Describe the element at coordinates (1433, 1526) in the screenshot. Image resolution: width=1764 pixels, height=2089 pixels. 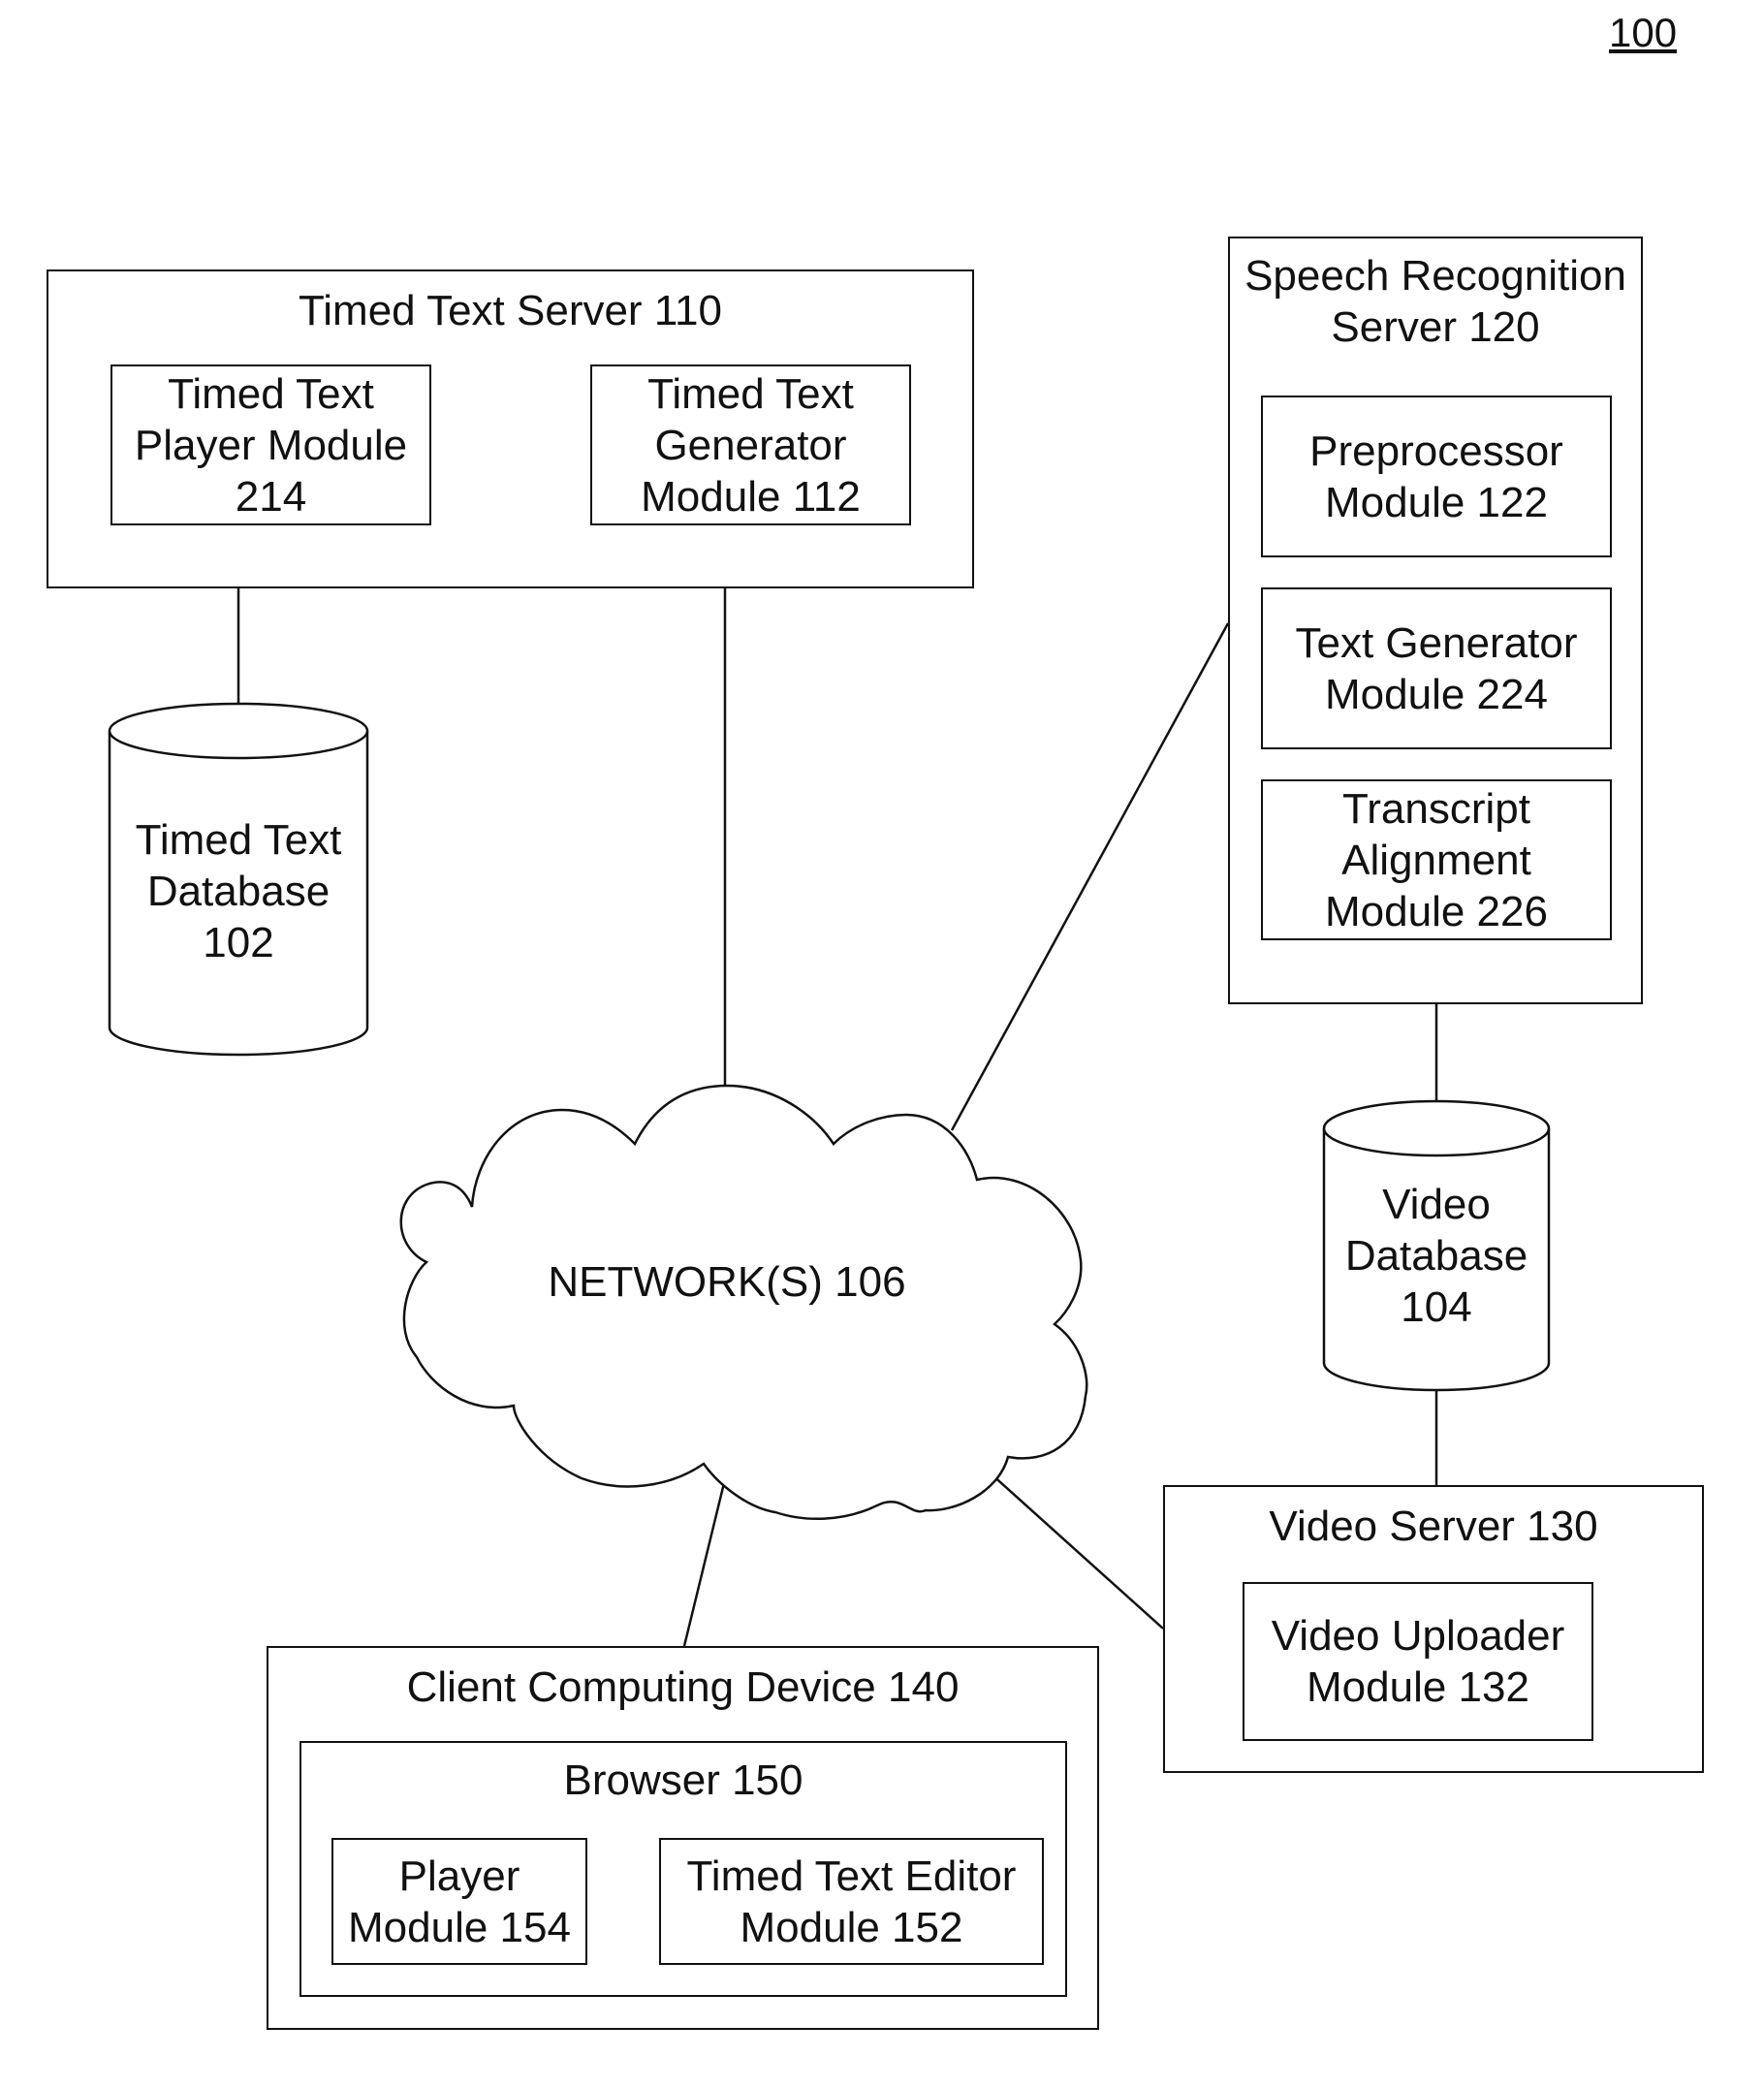
I see `video-server-title: Video Server 130` at that location.